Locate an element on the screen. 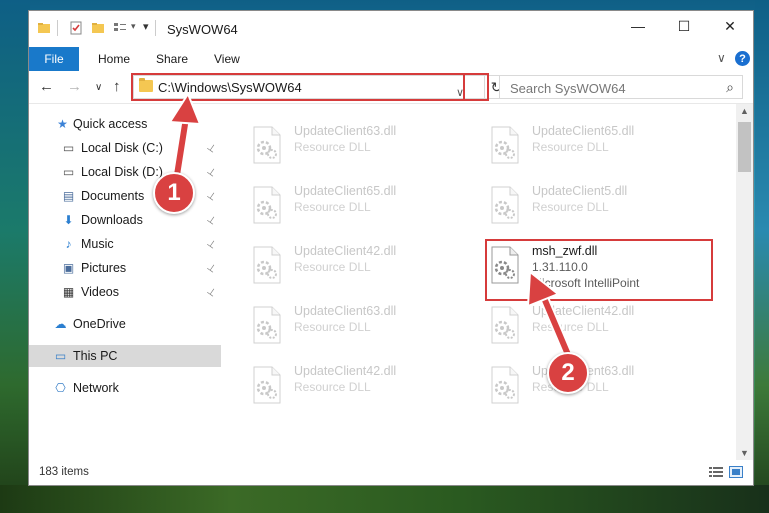 The height and width of the screenshot is (513, 769). sidebar-item-music: ♪ Music ⊥ is located at coordinates (125, 244).